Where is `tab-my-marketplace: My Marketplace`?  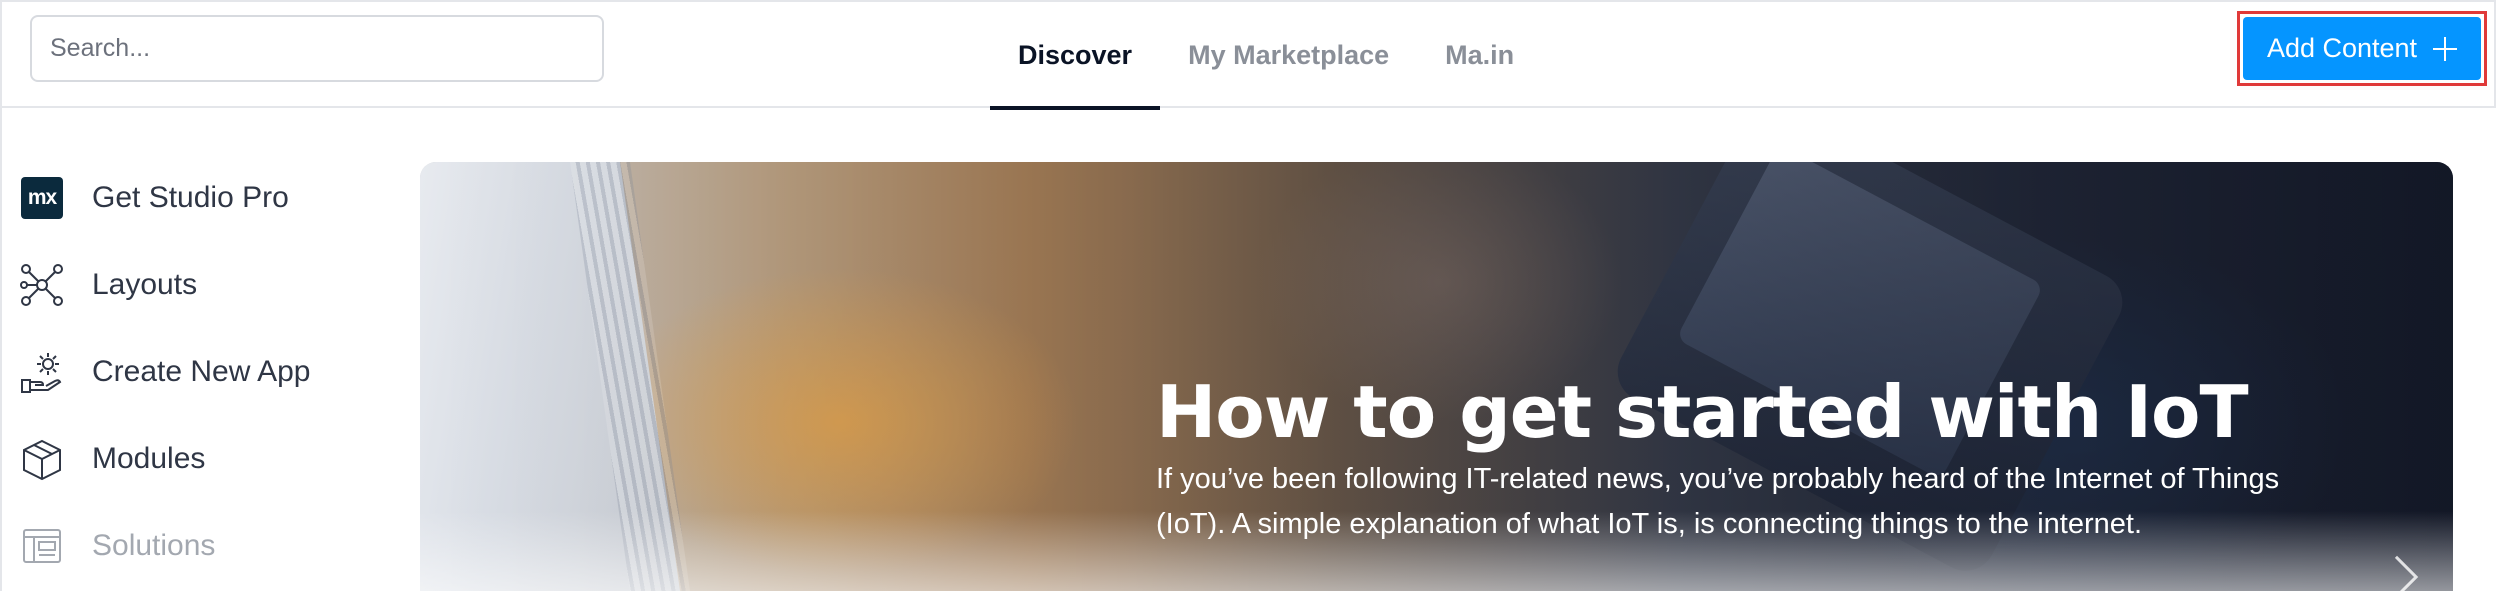
tab-my-marketplace: My Marketplace is located at coordinates (1288, 55).